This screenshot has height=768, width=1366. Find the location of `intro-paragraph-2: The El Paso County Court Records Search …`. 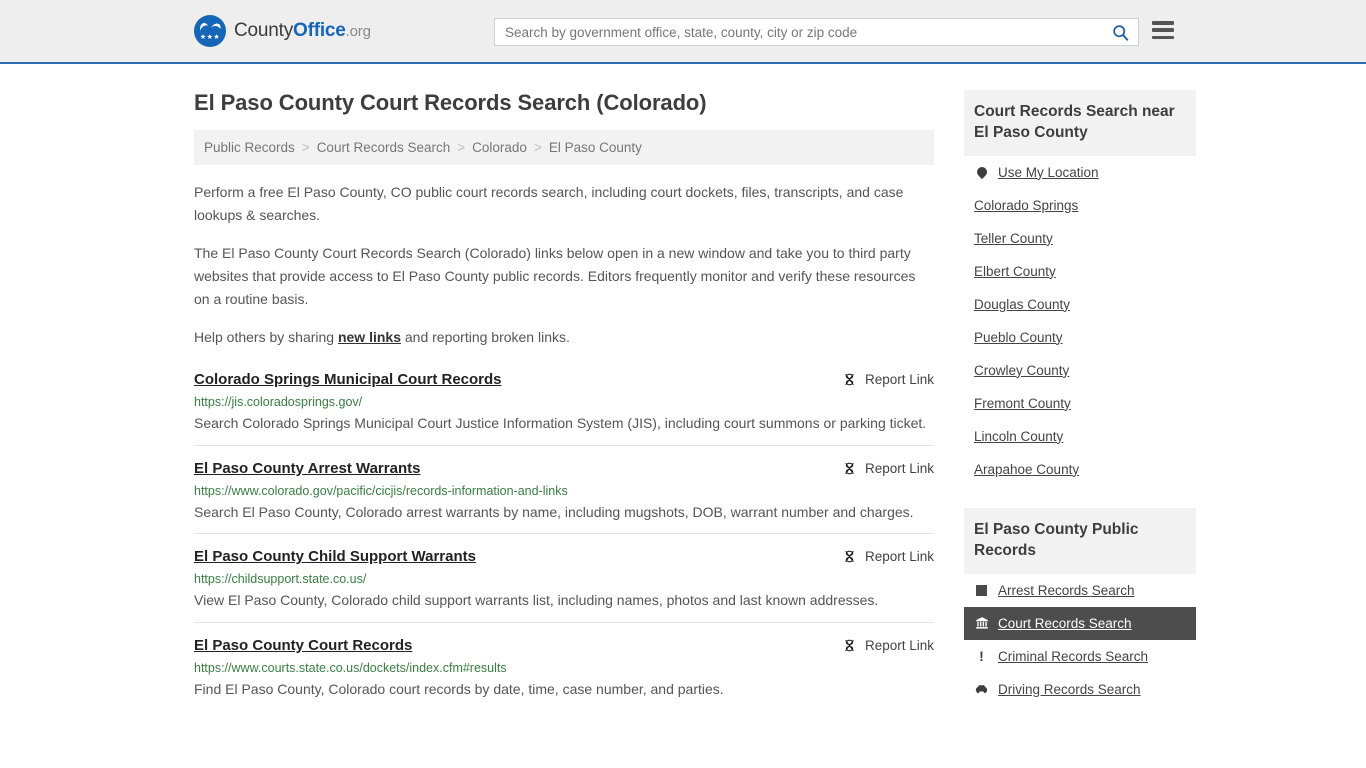

intro-paragraph-2: The El Paso County Court Records Search … is located at coordinates (555, 276).